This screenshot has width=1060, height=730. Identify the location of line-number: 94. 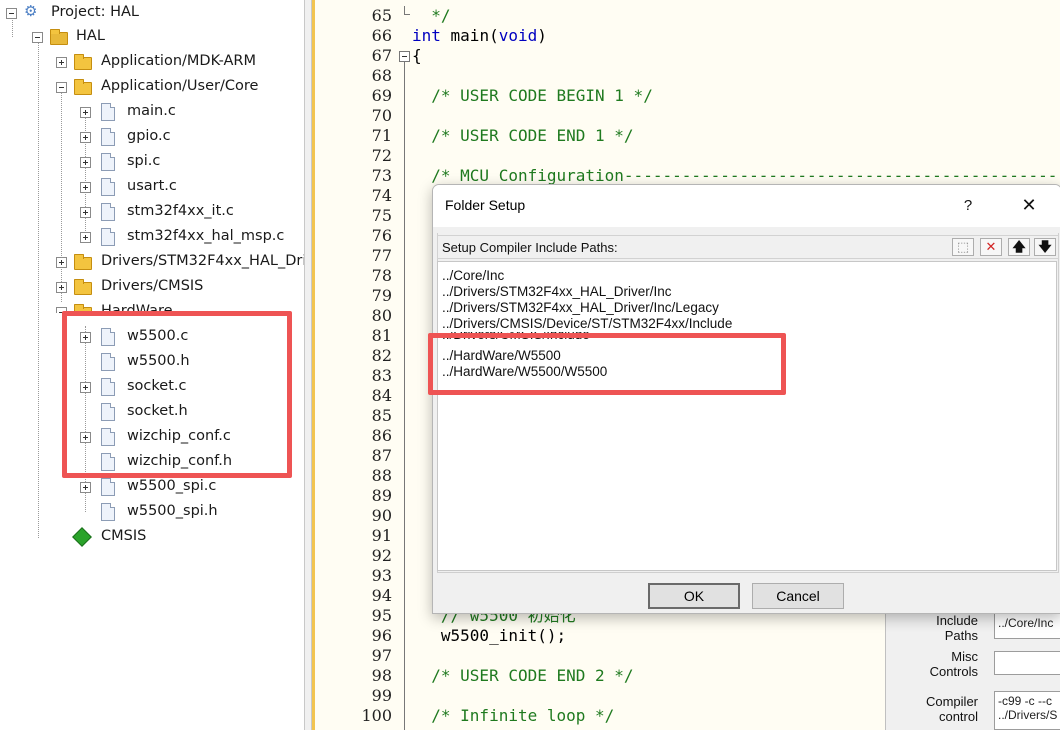
(381, 595).